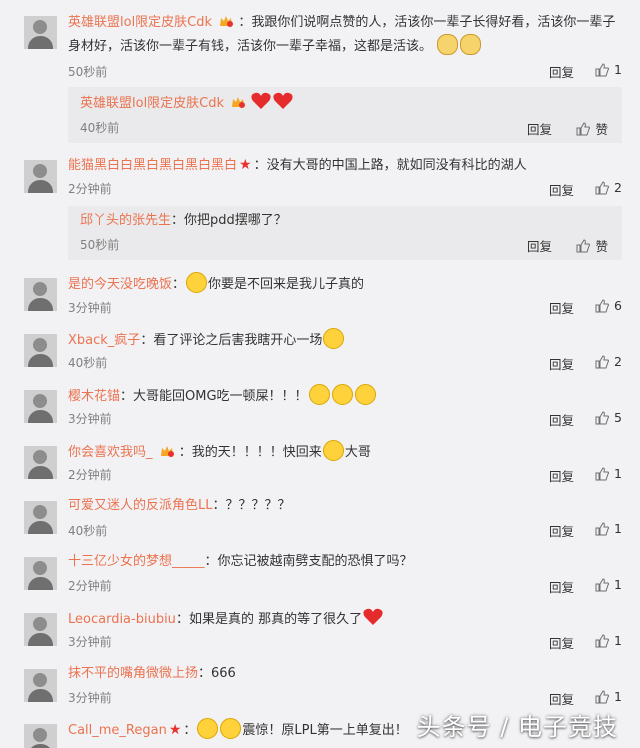 The image size is (640, 748). I want to click on smile-emoji-icon, so click(197, 282).